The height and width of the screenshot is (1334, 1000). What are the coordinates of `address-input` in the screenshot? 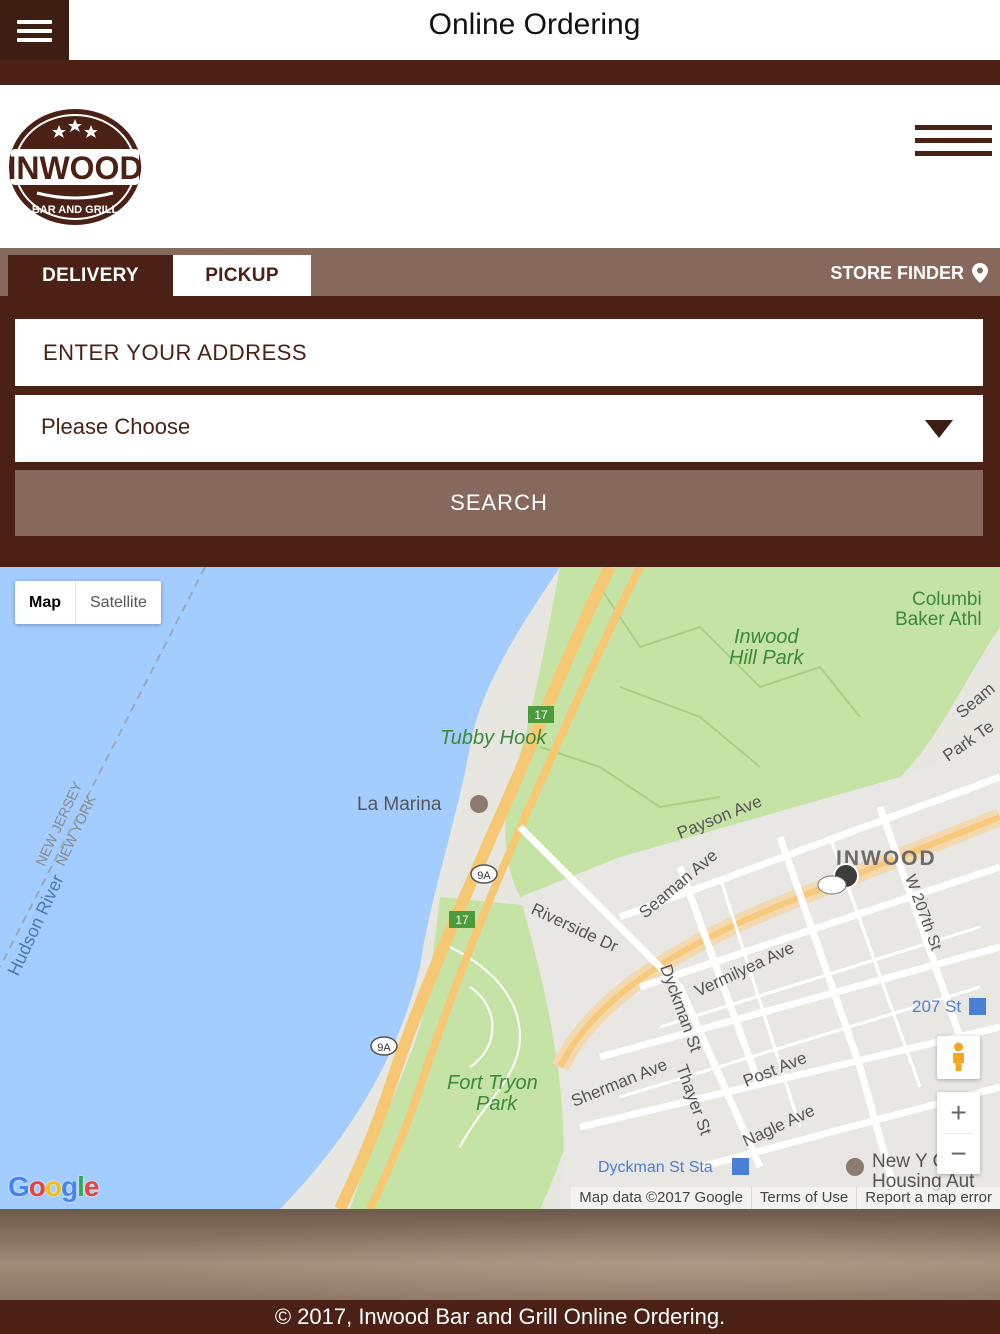 It's located at (499, 352).